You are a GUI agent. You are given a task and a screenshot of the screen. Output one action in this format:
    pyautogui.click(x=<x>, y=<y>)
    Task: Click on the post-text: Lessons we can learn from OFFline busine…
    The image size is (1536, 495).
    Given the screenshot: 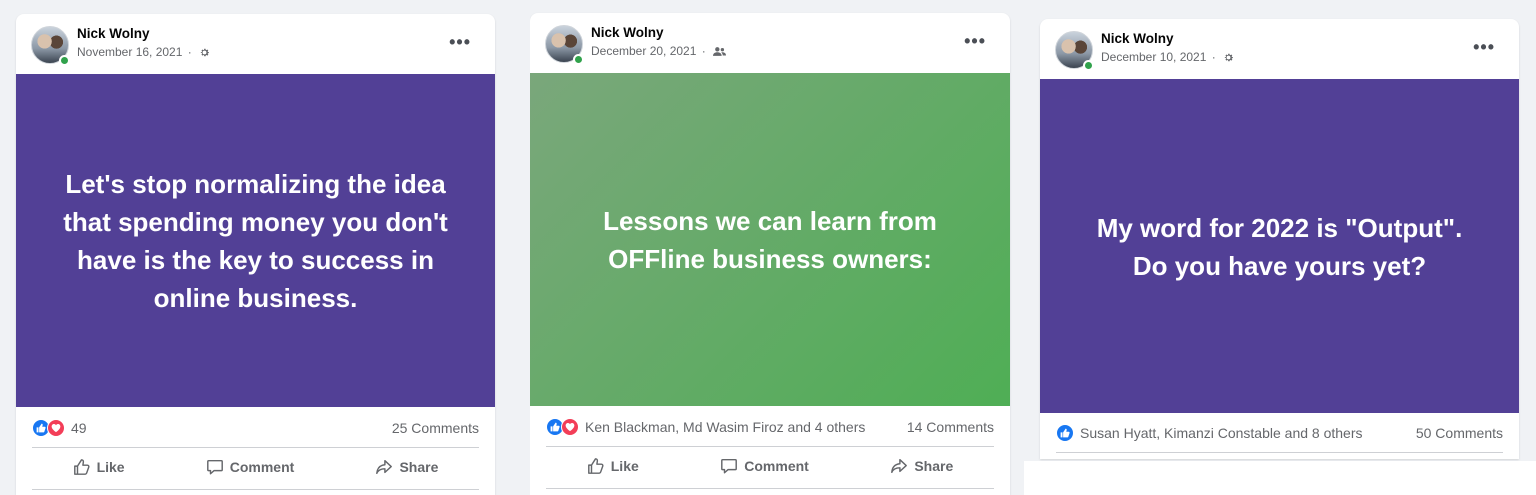 What is the action you would take?
    pyautogui.click(x=770, y=239)
    